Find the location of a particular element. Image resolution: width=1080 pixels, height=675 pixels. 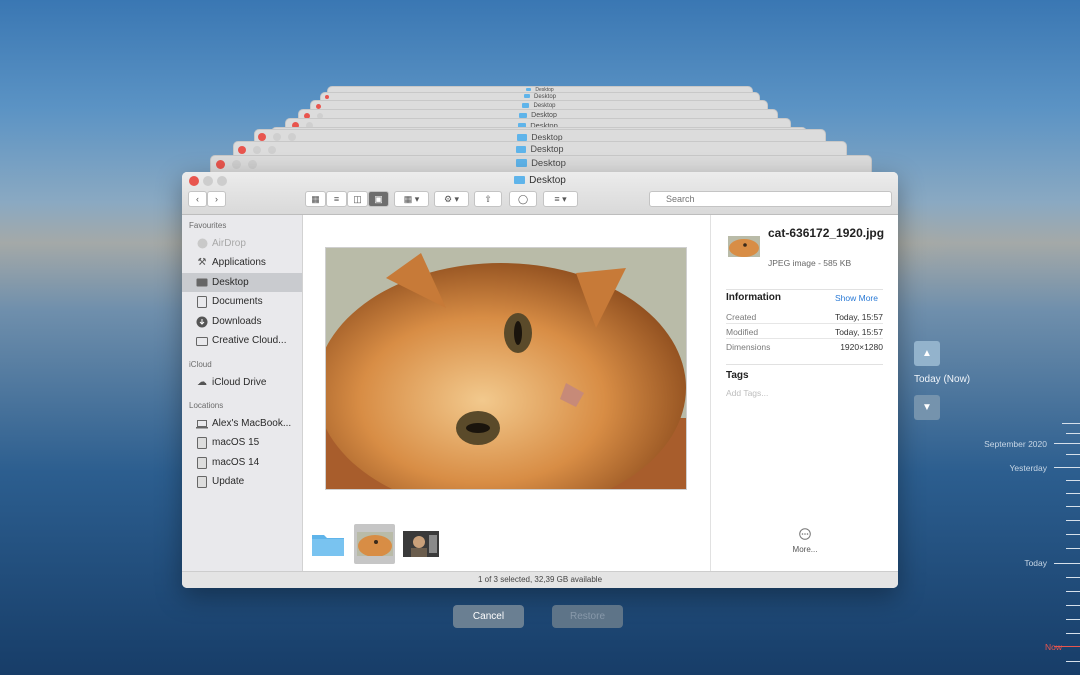

sidebar-item-label: Documents is located at coordinates (237, 301).